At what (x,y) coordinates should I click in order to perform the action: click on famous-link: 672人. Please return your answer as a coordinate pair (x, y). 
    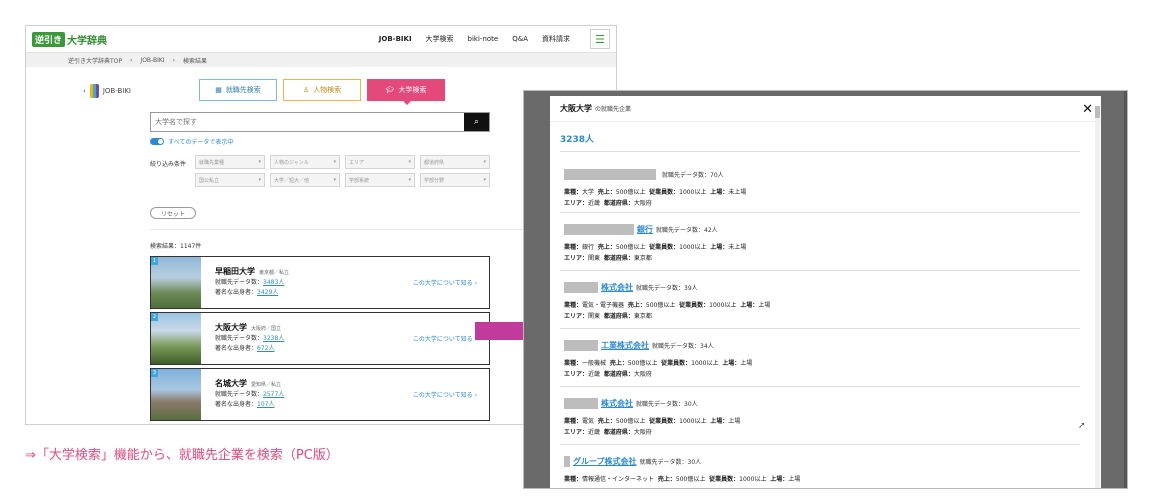
    Looking at the image, I should click on (265, 348).